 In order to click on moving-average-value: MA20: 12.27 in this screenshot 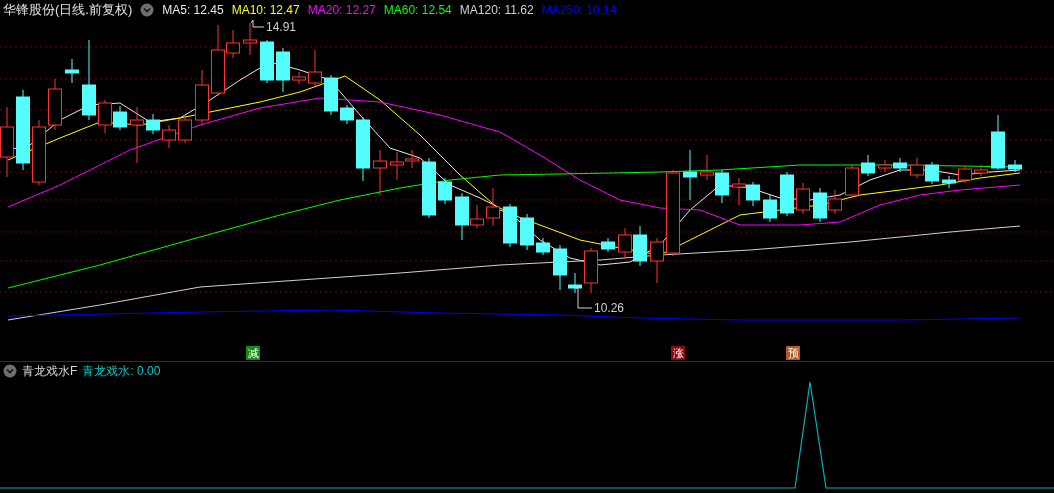, I will do `click(341, 10)`.